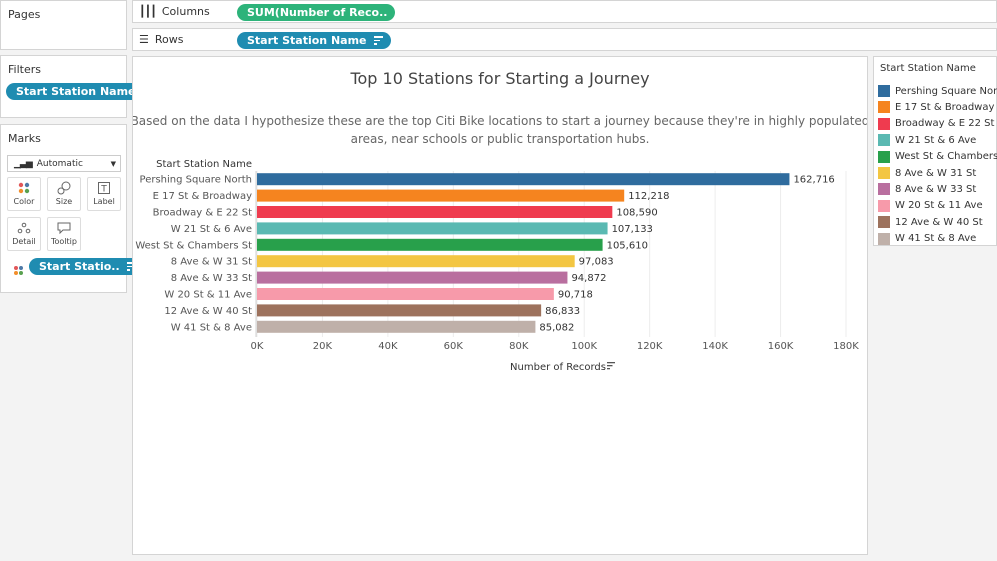  I want to click on legend-label: West St & Chambers .., so click(946, 157).